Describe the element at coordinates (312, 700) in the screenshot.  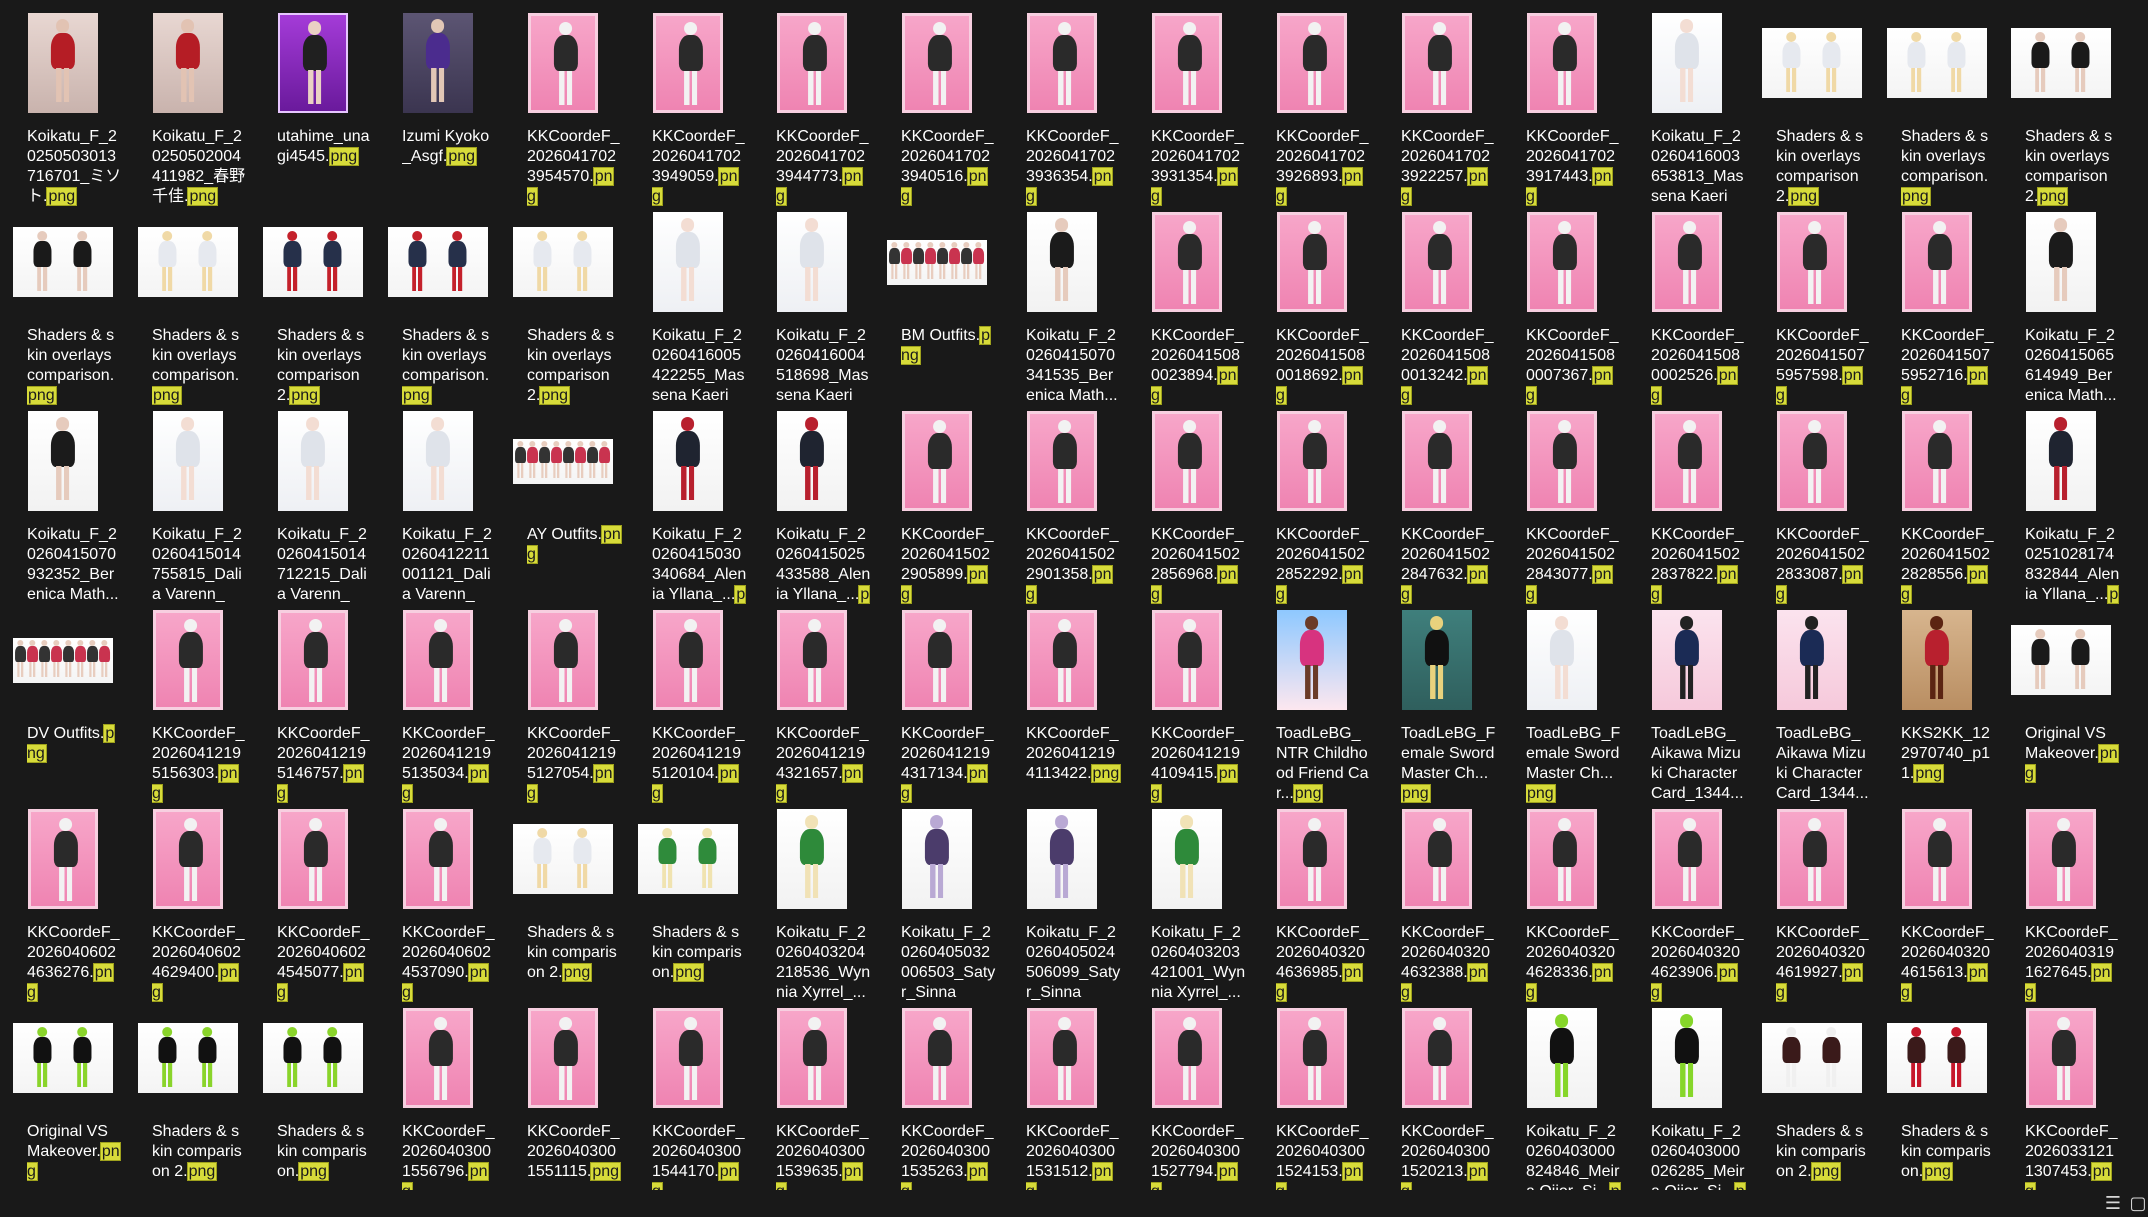
I see `file-item: KKCoordeF_20260412195146757.png` at that location.